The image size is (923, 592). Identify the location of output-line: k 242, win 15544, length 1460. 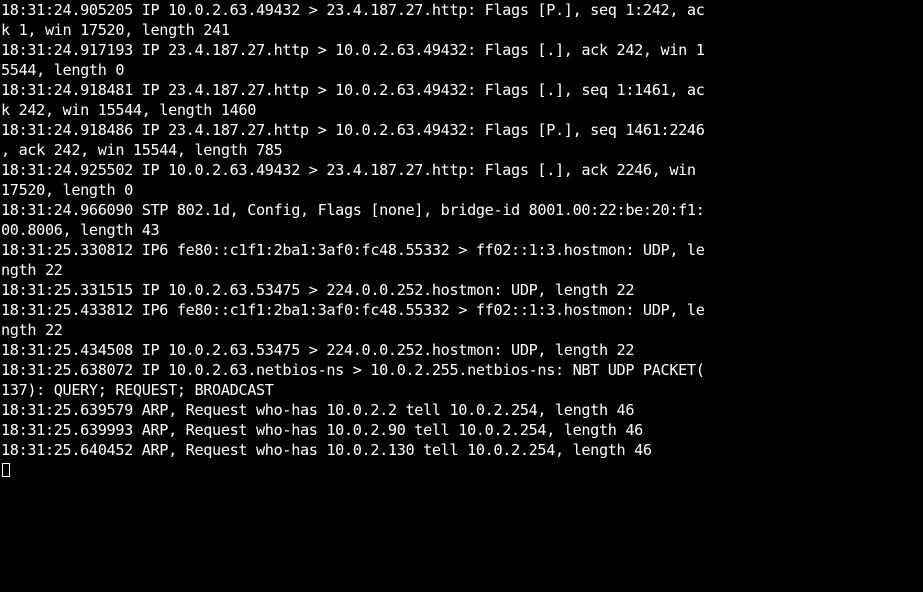
(129, 110).